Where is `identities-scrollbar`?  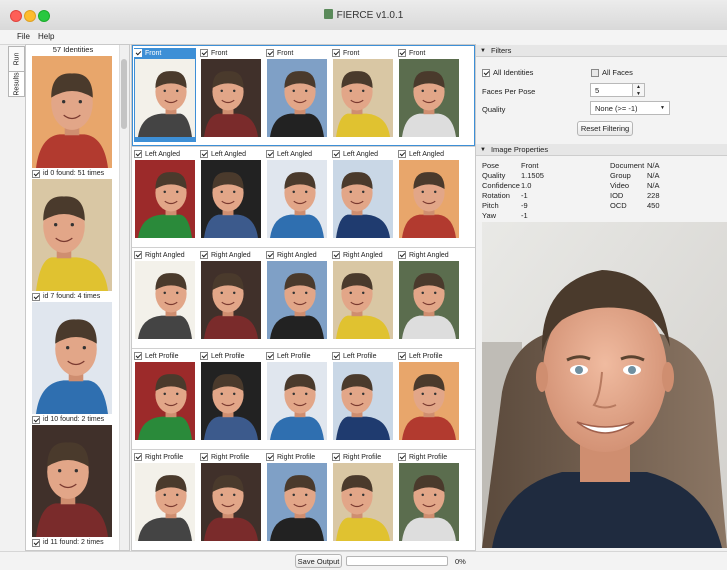
identities-scrollbar is located at coordinates (124, 297).